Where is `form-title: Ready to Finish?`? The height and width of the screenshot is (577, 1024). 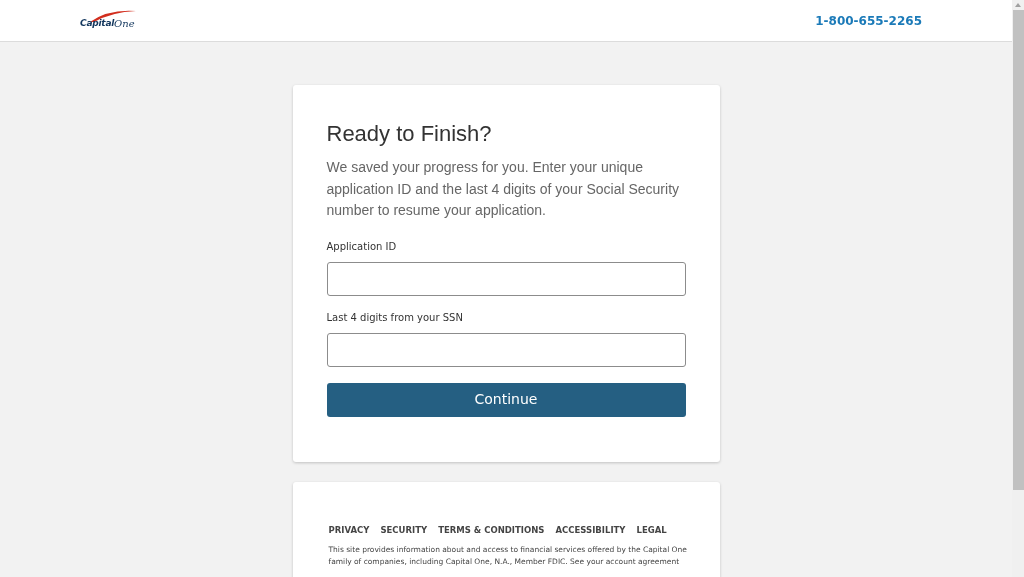 form-title: Ready to Finish? is located at coordinates (409, 134).